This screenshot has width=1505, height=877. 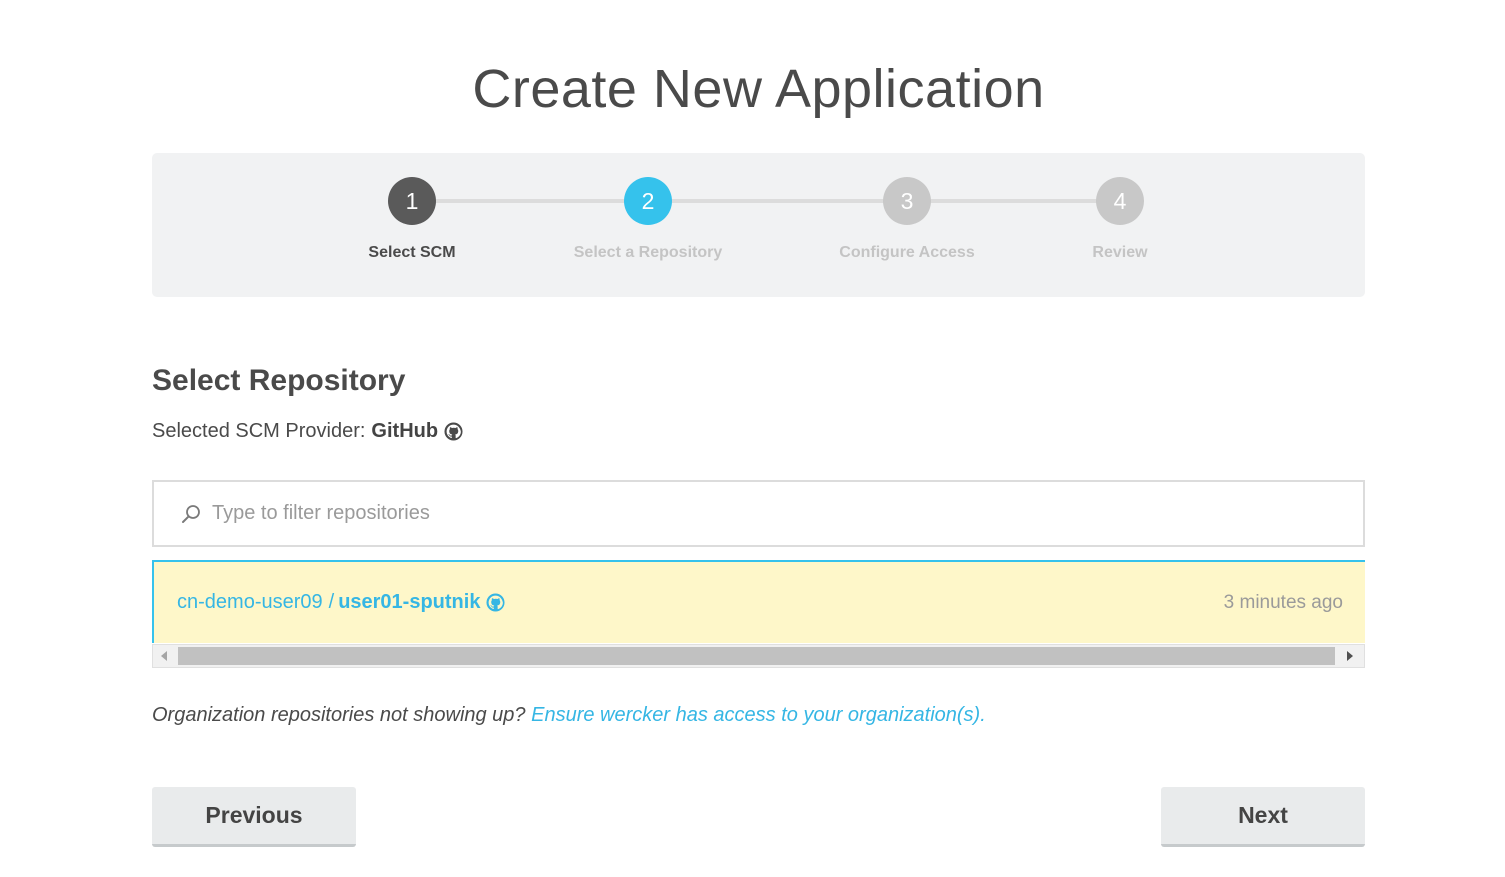 I want to click on search-icon, so click(x=191, y=513).